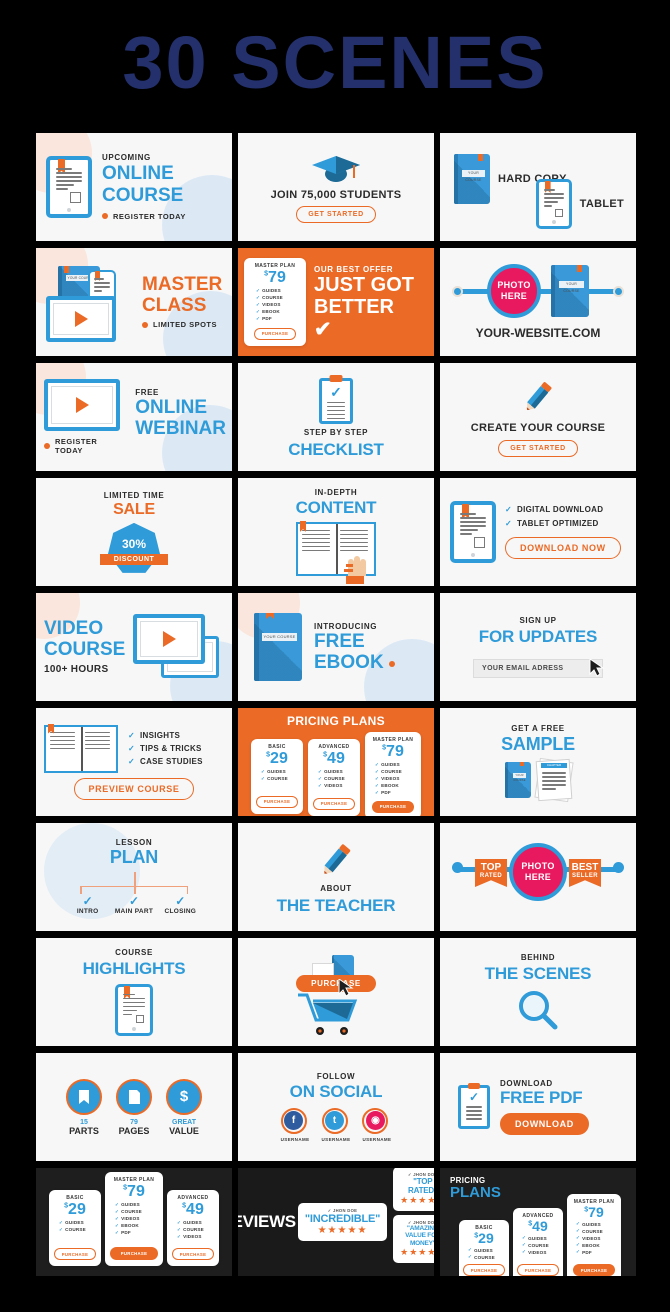  What do you see at coordinates (134, 559) in the screenshot?
I see `discount-label: DISCOUNT` at bounding box center [134, 559].